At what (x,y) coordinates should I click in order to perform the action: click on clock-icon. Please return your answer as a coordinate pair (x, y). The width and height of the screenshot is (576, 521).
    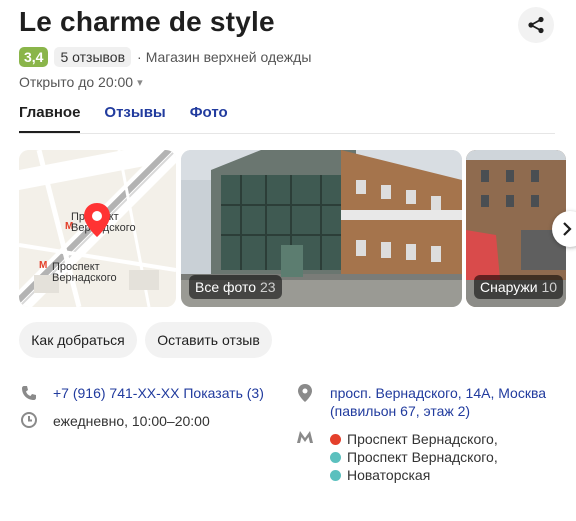
    Looking at the image, I should click on (29, 420).